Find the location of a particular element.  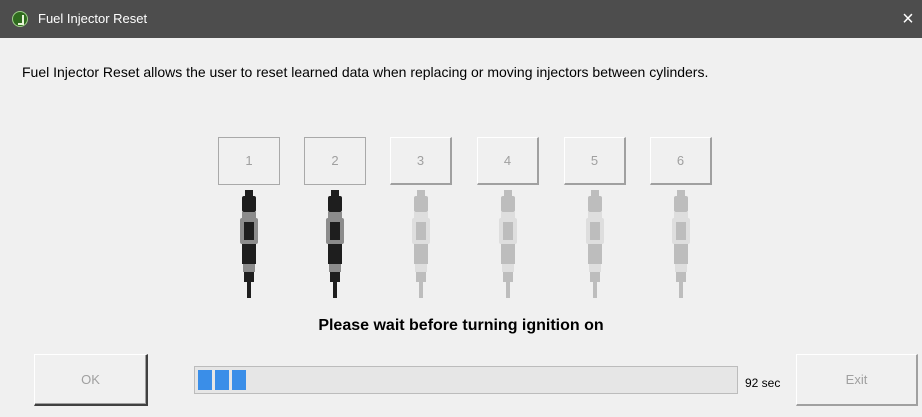

countdown-text: 92 sec is located at coordinates (763, 383).